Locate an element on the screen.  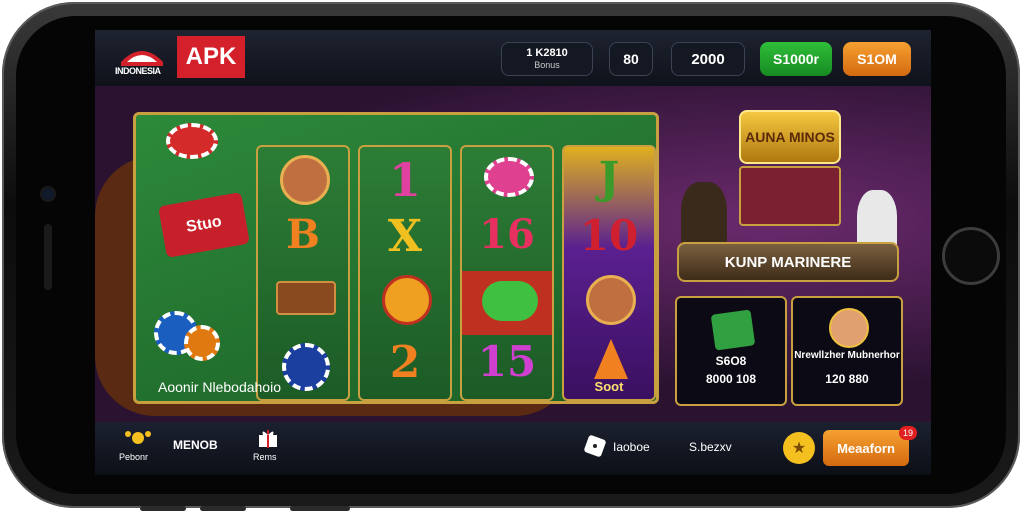
nav-label: Rems is located at coordinates (265, 457).